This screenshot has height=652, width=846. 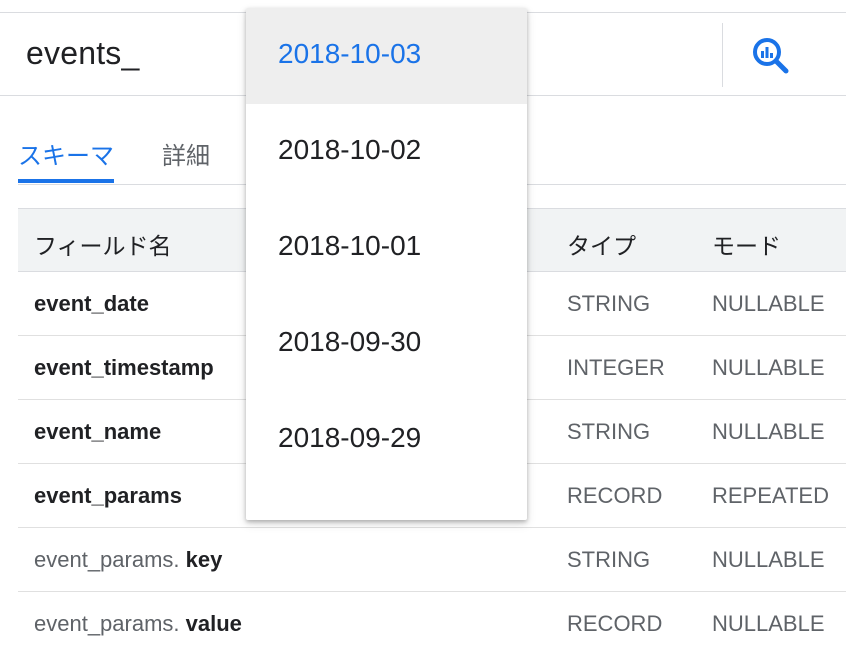 I want to click on field-mode: REPEATED, so click(x=770, y=495).